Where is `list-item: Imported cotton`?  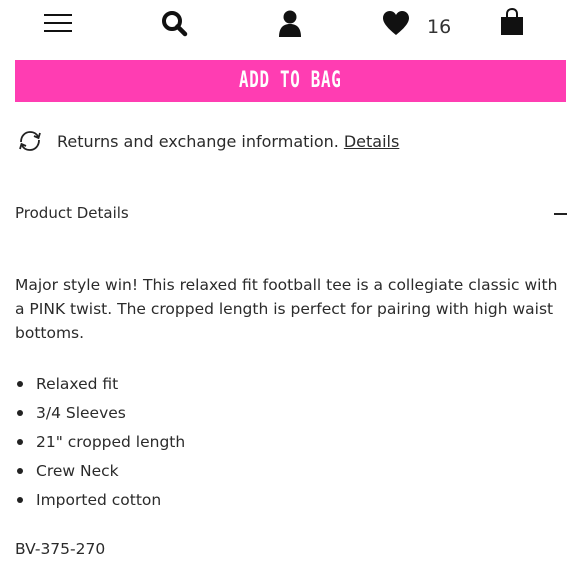 list-item: Imported cotton is located at coordinates (215, 502).